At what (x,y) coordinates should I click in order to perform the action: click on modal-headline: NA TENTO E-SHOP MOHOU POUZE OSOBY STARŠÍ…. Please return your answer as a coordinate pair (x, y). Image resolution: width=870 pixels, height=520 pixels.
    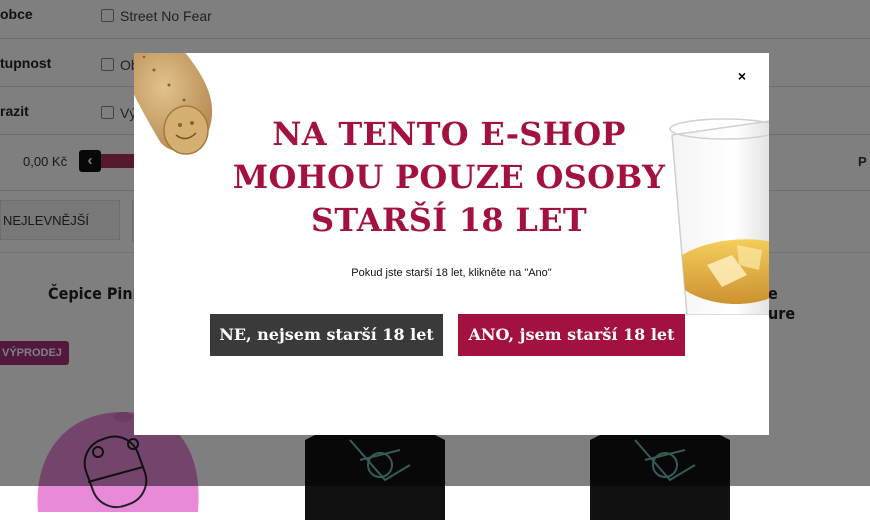
    Looking at the image, I should click on (449, 177).